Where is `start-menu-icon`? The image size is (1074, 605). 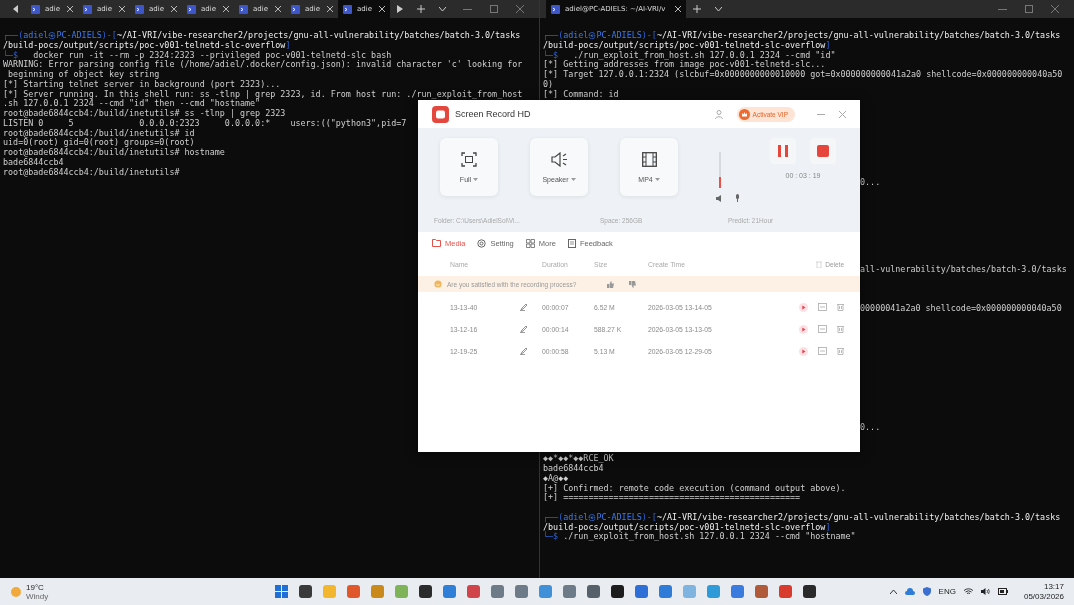 start-menu-icon is located at coordinates (281, 591).